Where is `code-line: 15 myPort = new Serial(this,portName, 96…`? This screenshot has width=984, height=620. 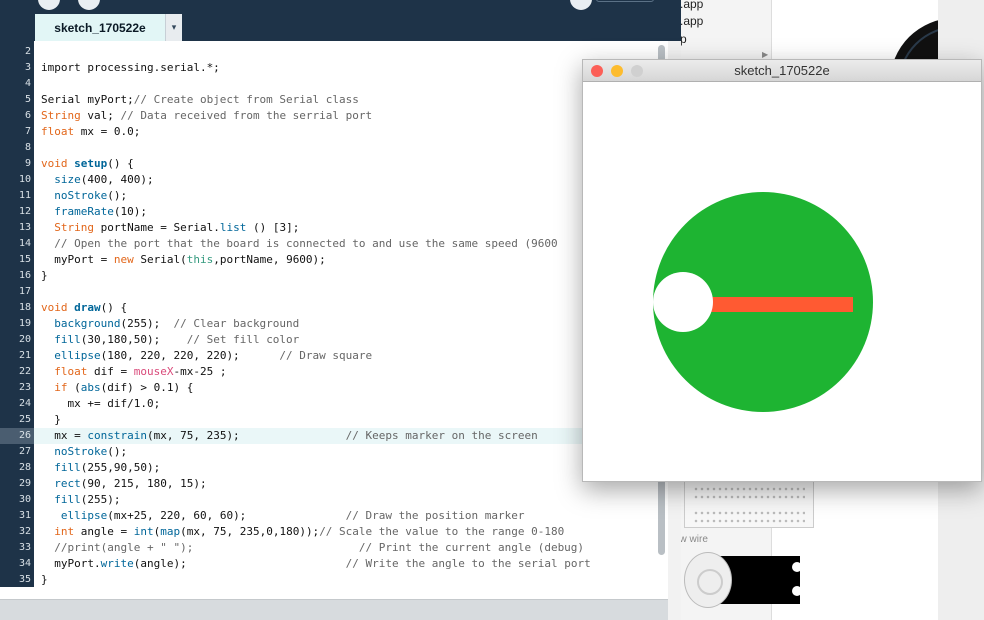
code-line: 15 myPort = new Serial(this,portName, 96… is located at coordinates (334, 260).